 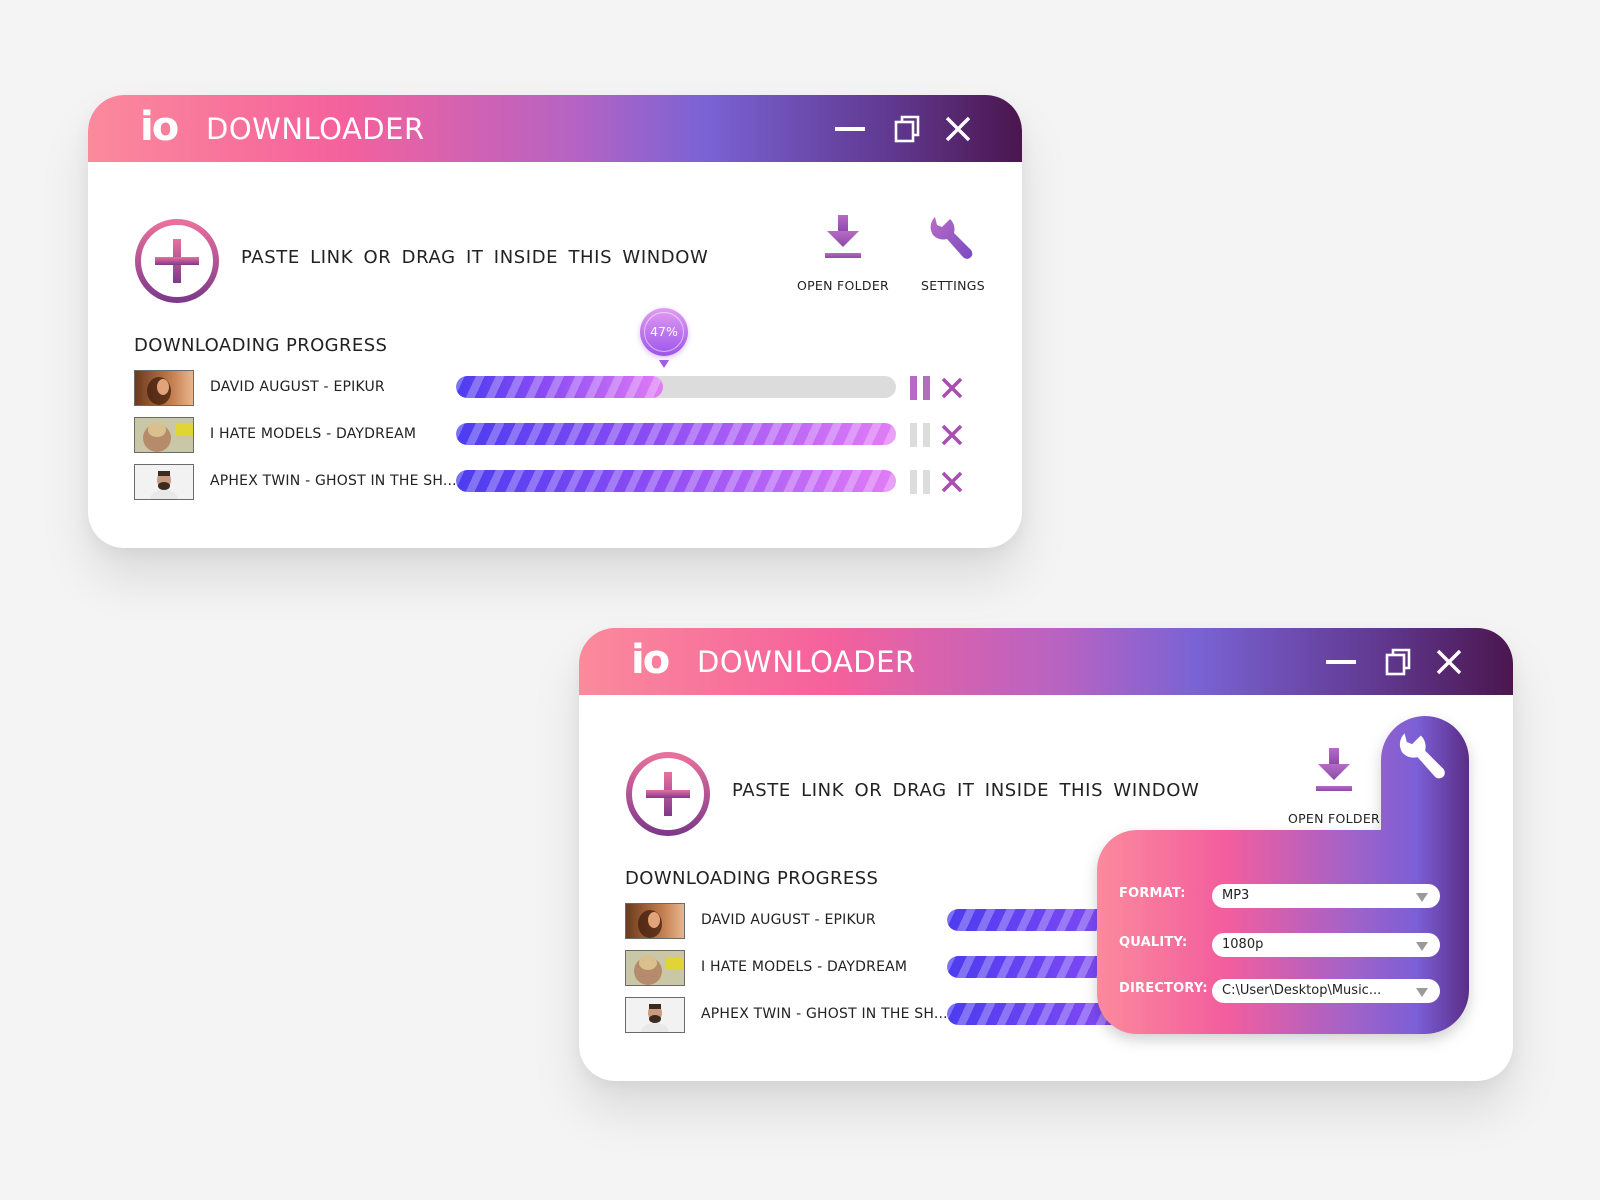 I want to click on format-value: MP3, so click(x=1236, y=895).